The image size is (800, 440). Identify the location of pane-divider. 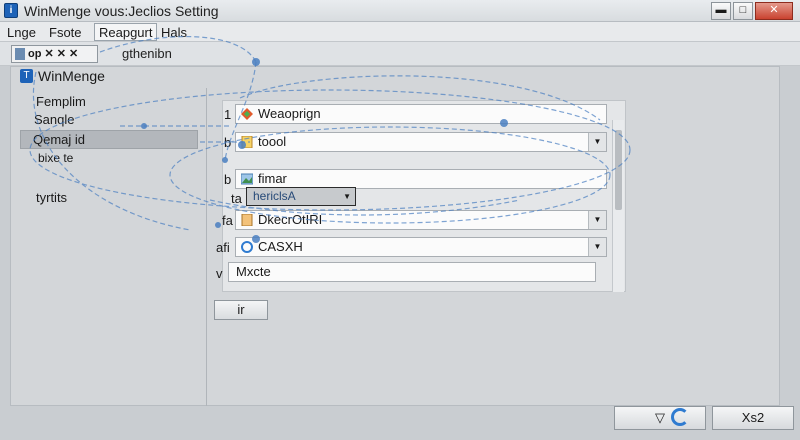
(206, 247).